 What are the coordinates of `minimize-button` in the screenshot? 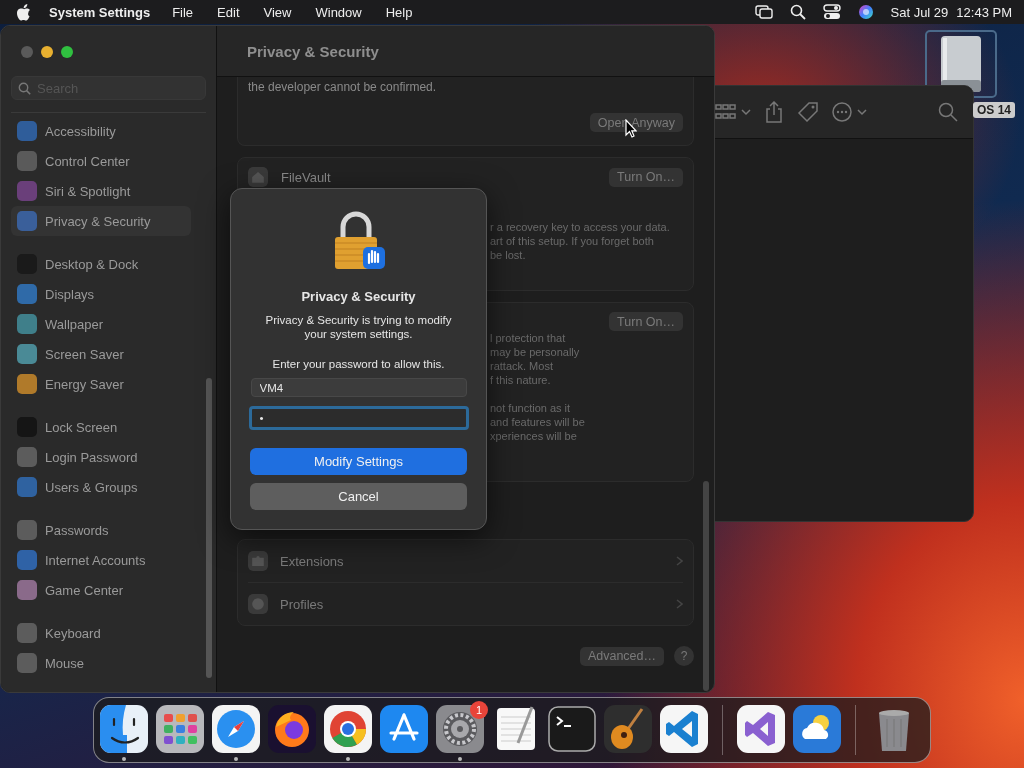 It's located at (47, 52).